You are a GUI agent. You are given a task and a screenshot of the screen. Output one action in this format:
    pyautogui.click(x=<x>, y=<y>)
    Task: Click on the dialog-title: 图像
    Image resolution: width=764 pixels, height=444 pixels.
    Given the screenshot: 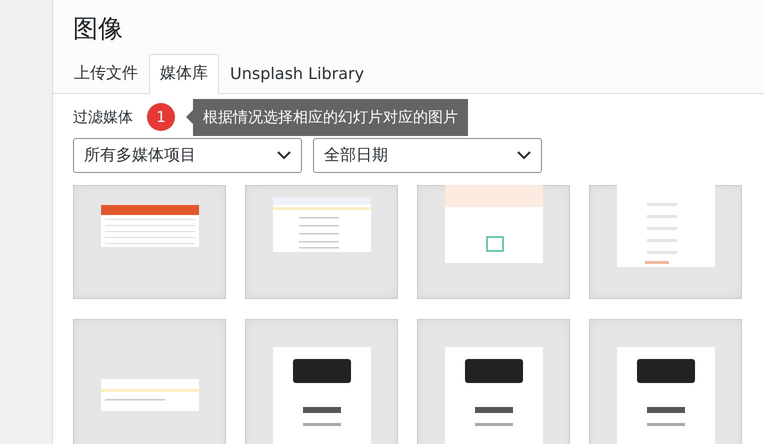 What is the action you would take?
    pyautogui.click(x=98, y=29)
    